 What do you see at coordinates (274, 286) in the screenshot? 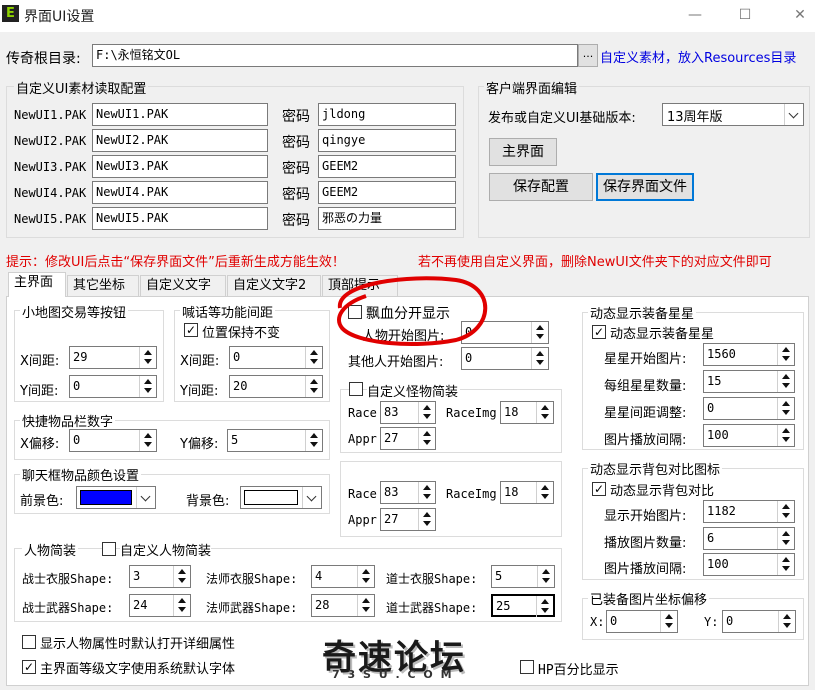
I see `tab-custom-text-2: 自定义文字2` at bounding box center [274, 286].